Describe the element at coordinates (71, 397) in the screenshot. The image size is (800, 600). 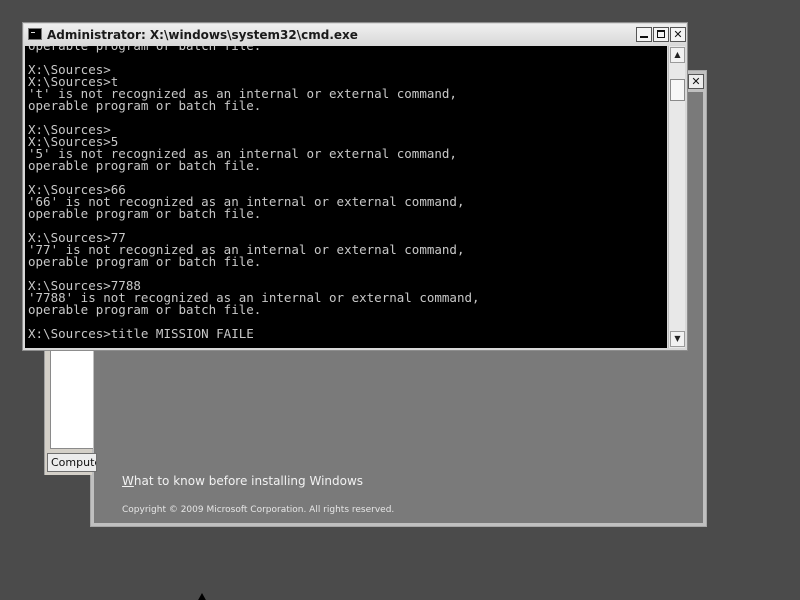
I see `dialog-pane` at that location.